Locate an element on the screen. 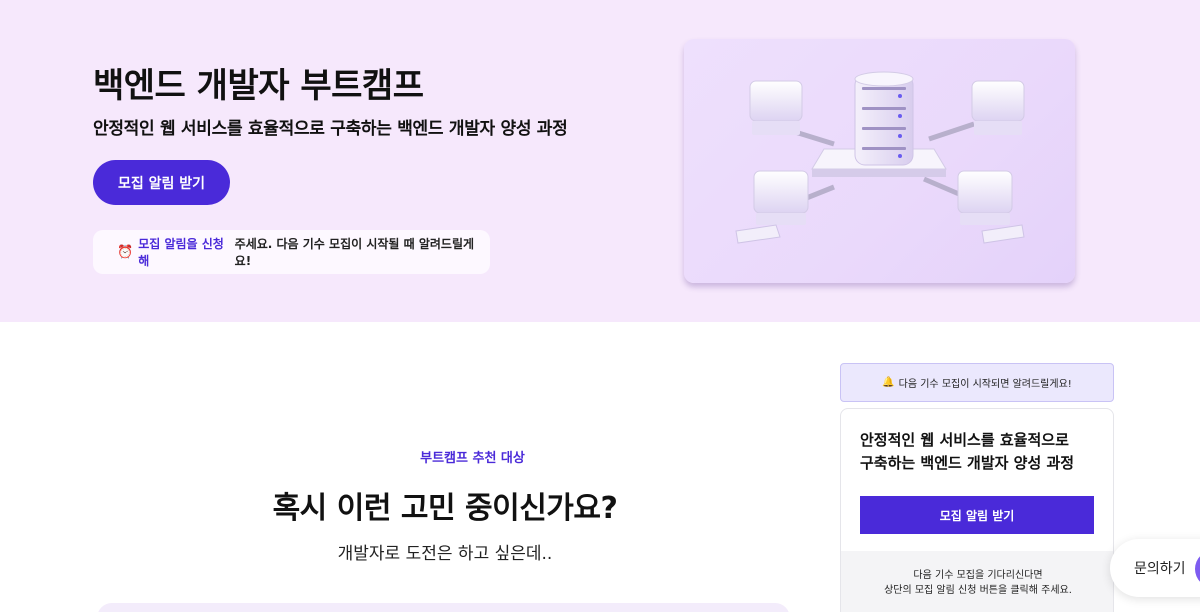  hero-notify-button: 모집 알림 받기 is located at coordinates (161, 182).